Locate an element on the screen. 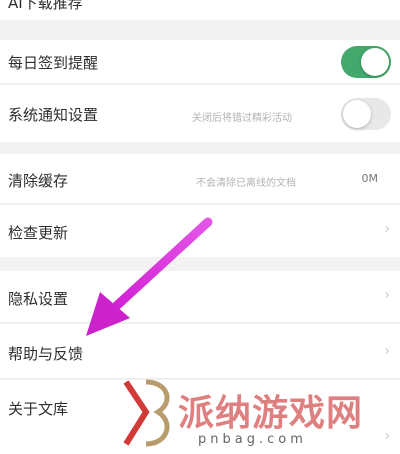  privacy-settings-row: 隐私设置 › is located at coordinates (200, 297).